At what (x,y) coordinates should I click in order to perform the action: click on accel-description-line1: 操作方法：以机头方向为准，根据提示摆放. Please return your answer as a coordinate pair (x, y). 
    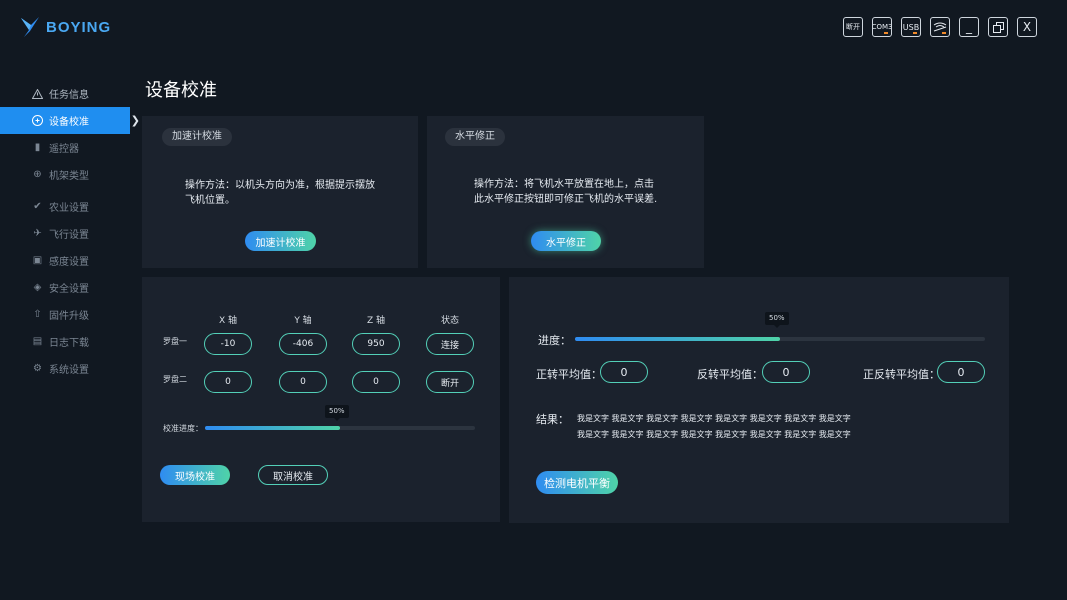
    Looking at the image, I should click on (280, 185).